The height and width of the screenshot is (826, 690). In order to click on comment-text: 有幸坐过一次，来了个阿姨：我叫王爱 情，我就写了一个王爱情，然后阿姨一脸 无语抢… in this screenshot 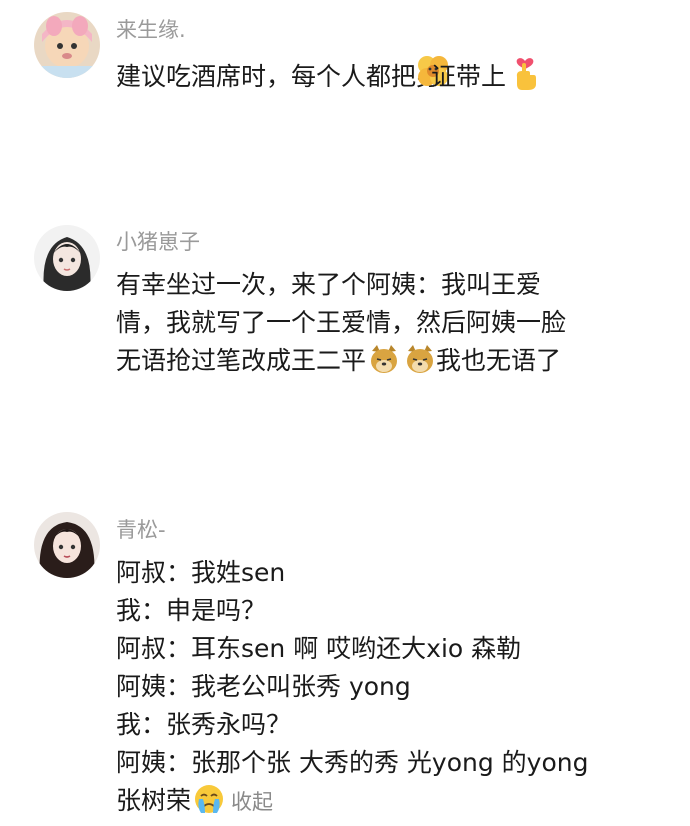, I will do `click(341, 323)`.